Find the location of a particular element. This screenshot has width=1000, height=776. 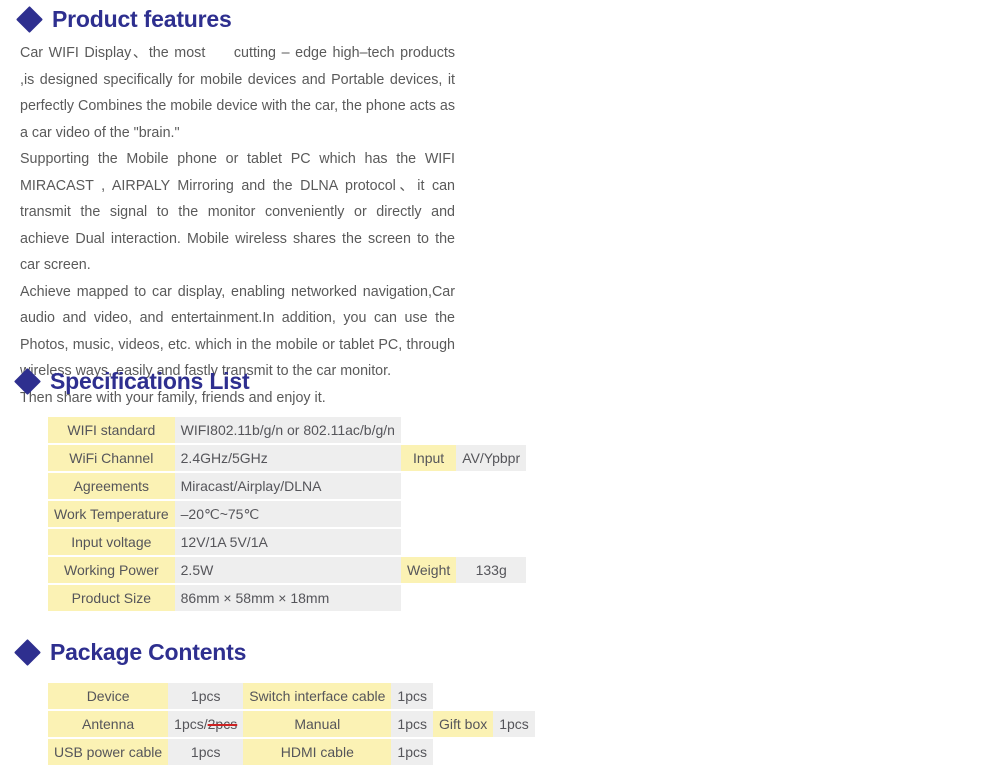

table-cell: HDMI cable is located at coordinates (317, 752).